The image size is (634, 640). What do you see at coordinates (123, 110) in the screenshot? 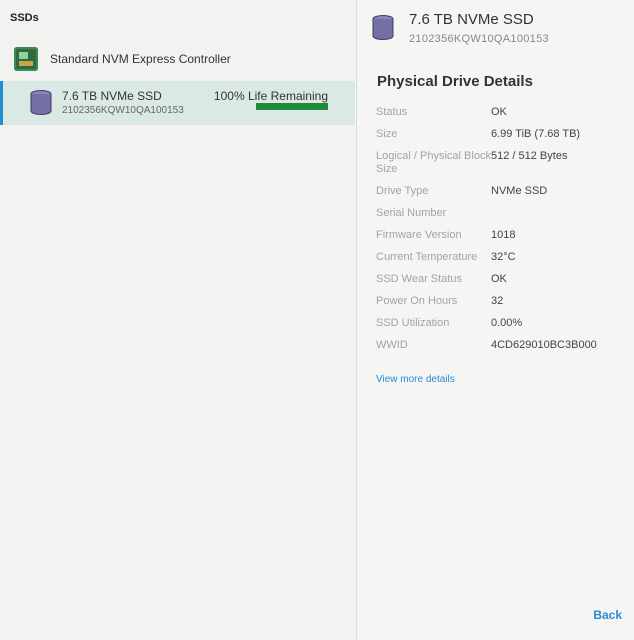
I see `drive-serial: 2102356KQW10QA100153` at bounding box center [123, 110].